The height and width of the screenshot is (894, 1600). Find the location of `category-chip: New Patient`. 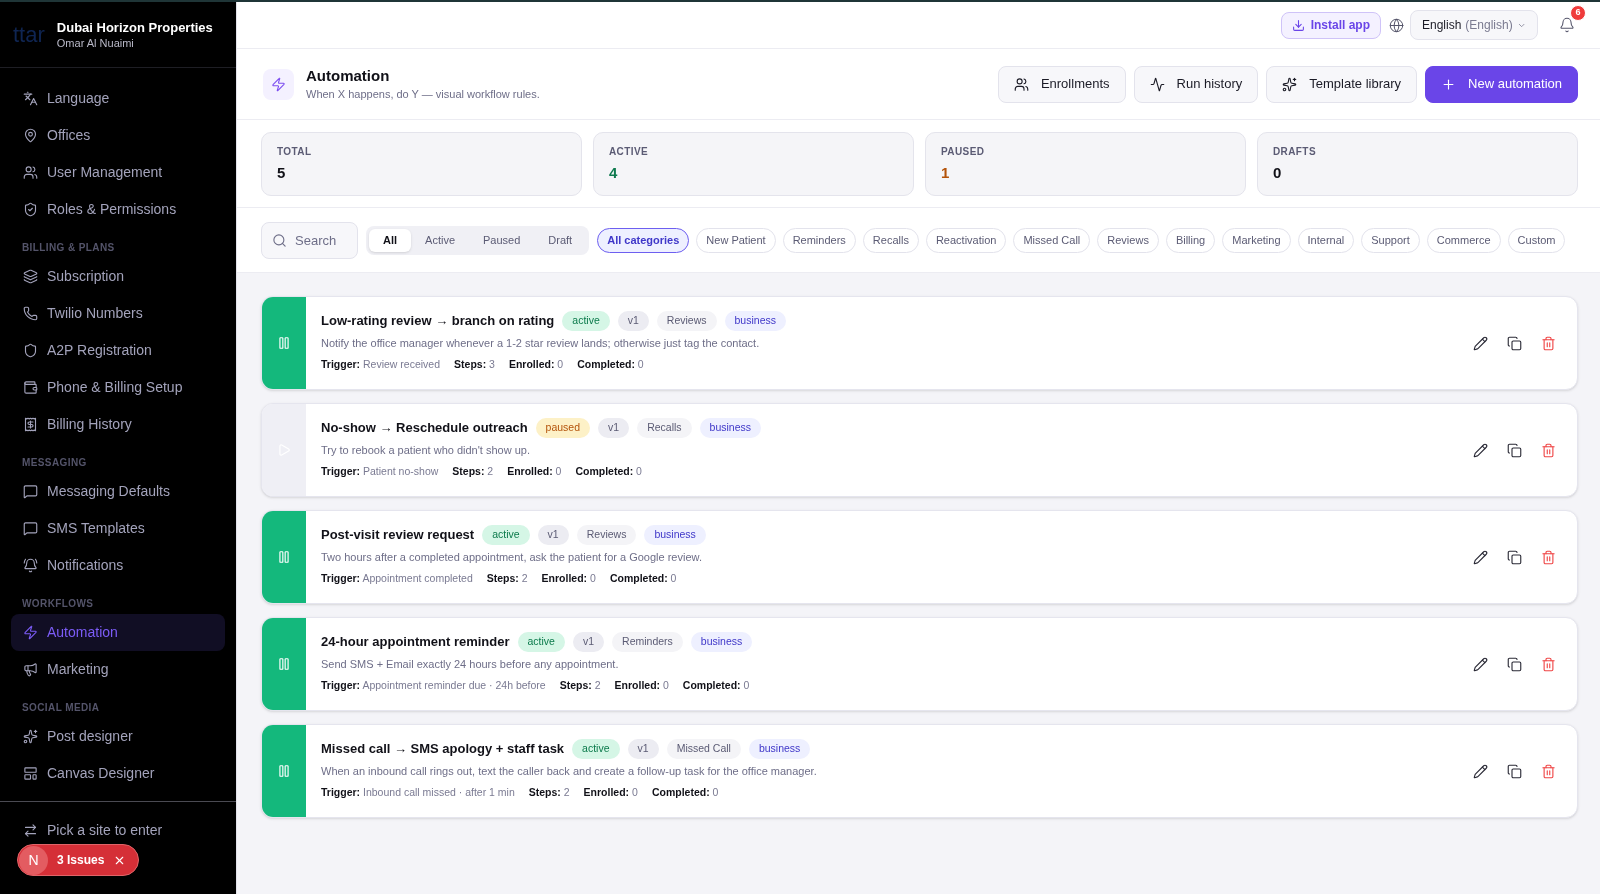

category-chip: New Patient is located at coordinates (736, 240).